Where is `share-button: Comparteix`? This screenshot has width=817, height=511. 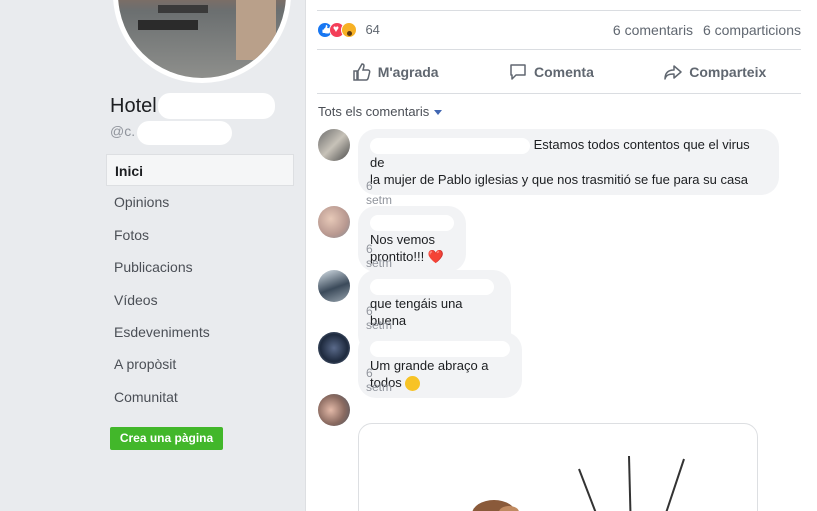
share-button: Comparteix is located at coordinates (714, 72).